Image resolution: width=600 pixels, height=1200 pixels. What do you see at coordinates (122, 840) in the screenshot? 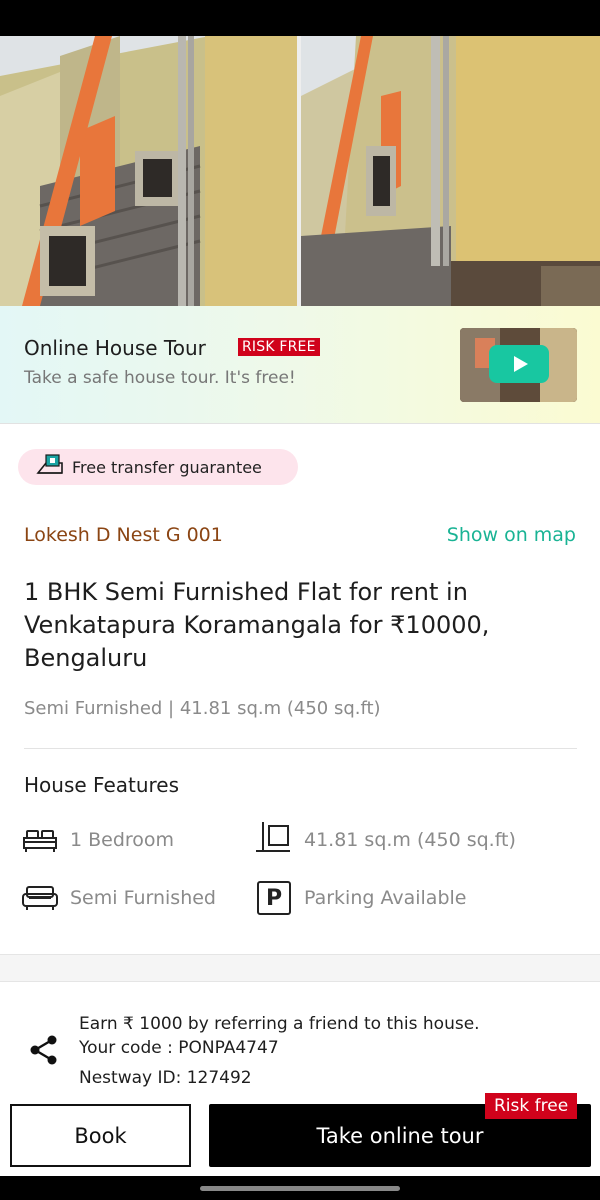
I see `feature-label: 1 Bedroom` at bounding box center [122, 840].